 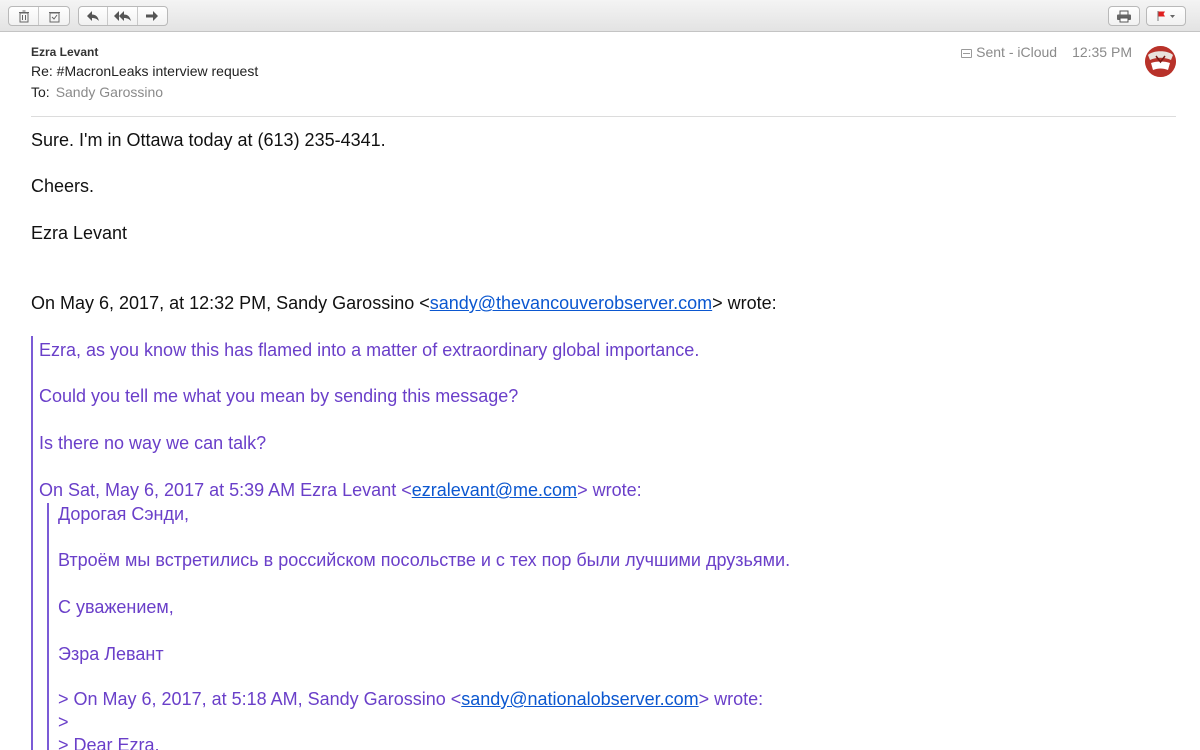 I want to click on quote2-greeting: Дорогая Сэнди,, so click(x=124, y=514).